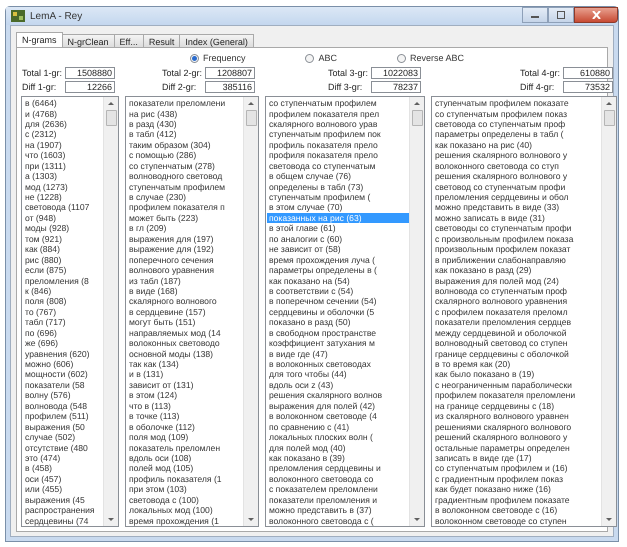 The width and height of the screenshot is (627, 547). What do you see at coordinates (153, 364) in the screenshot?
I see `list-item: так как (134)` at bounding box center [153, 364].